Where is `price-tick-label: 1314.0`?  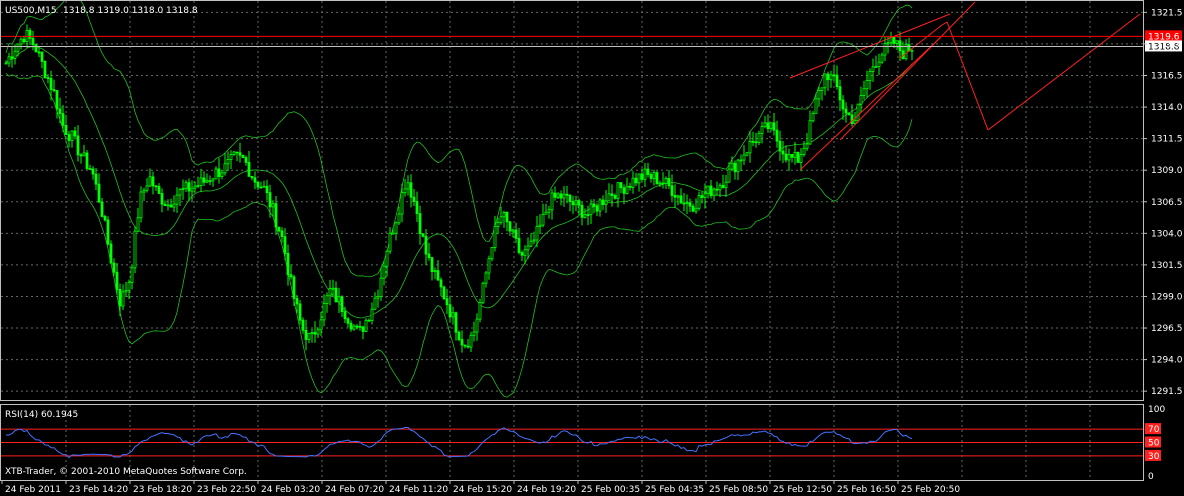 price-tick-label: 1314.0 is located at coordinates (1167, 108).